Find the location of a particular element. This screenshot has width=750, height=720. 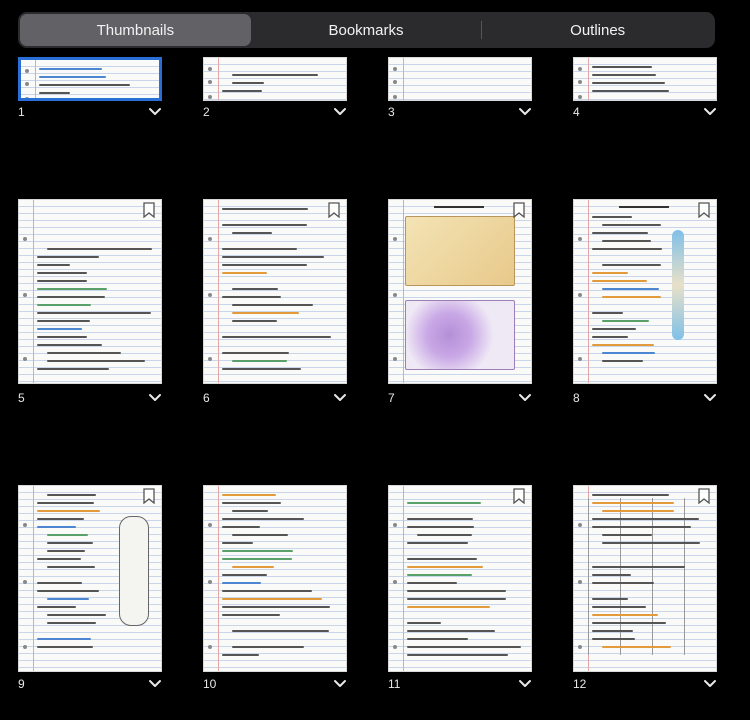

page-number: 7 is located at coordinates (391, 398).